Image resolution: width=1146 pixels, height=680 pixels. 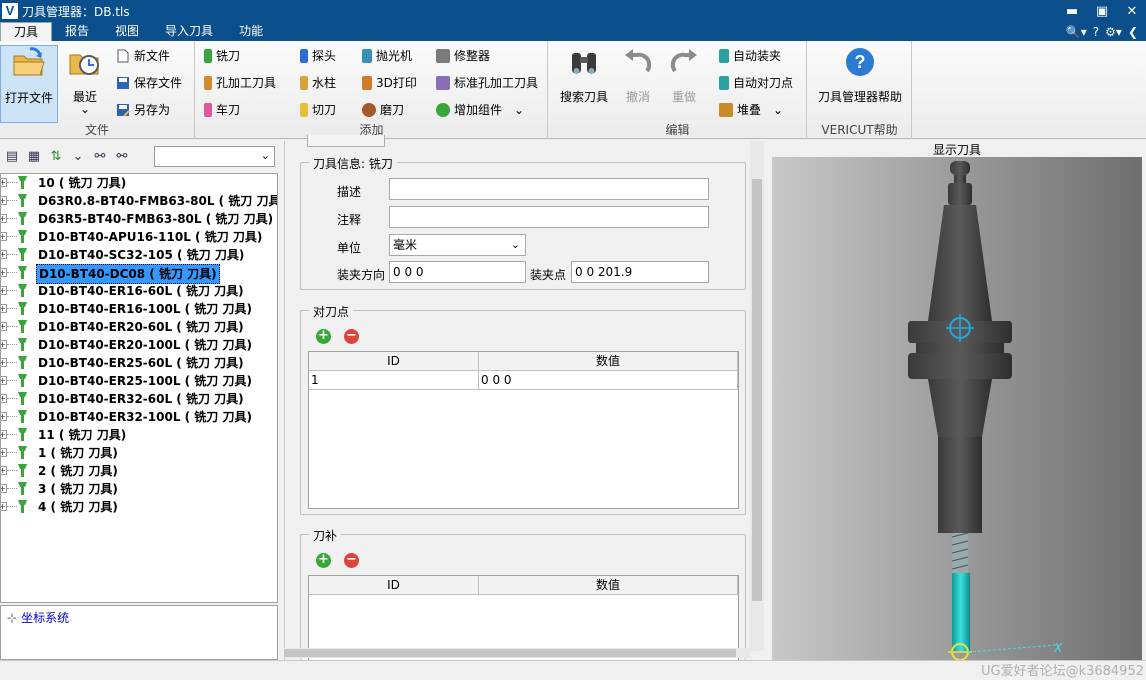 What do you see at coordinates (394, 361) in the screenshot?
I see `align-id-header: ID` at bounding box center [394, 361].